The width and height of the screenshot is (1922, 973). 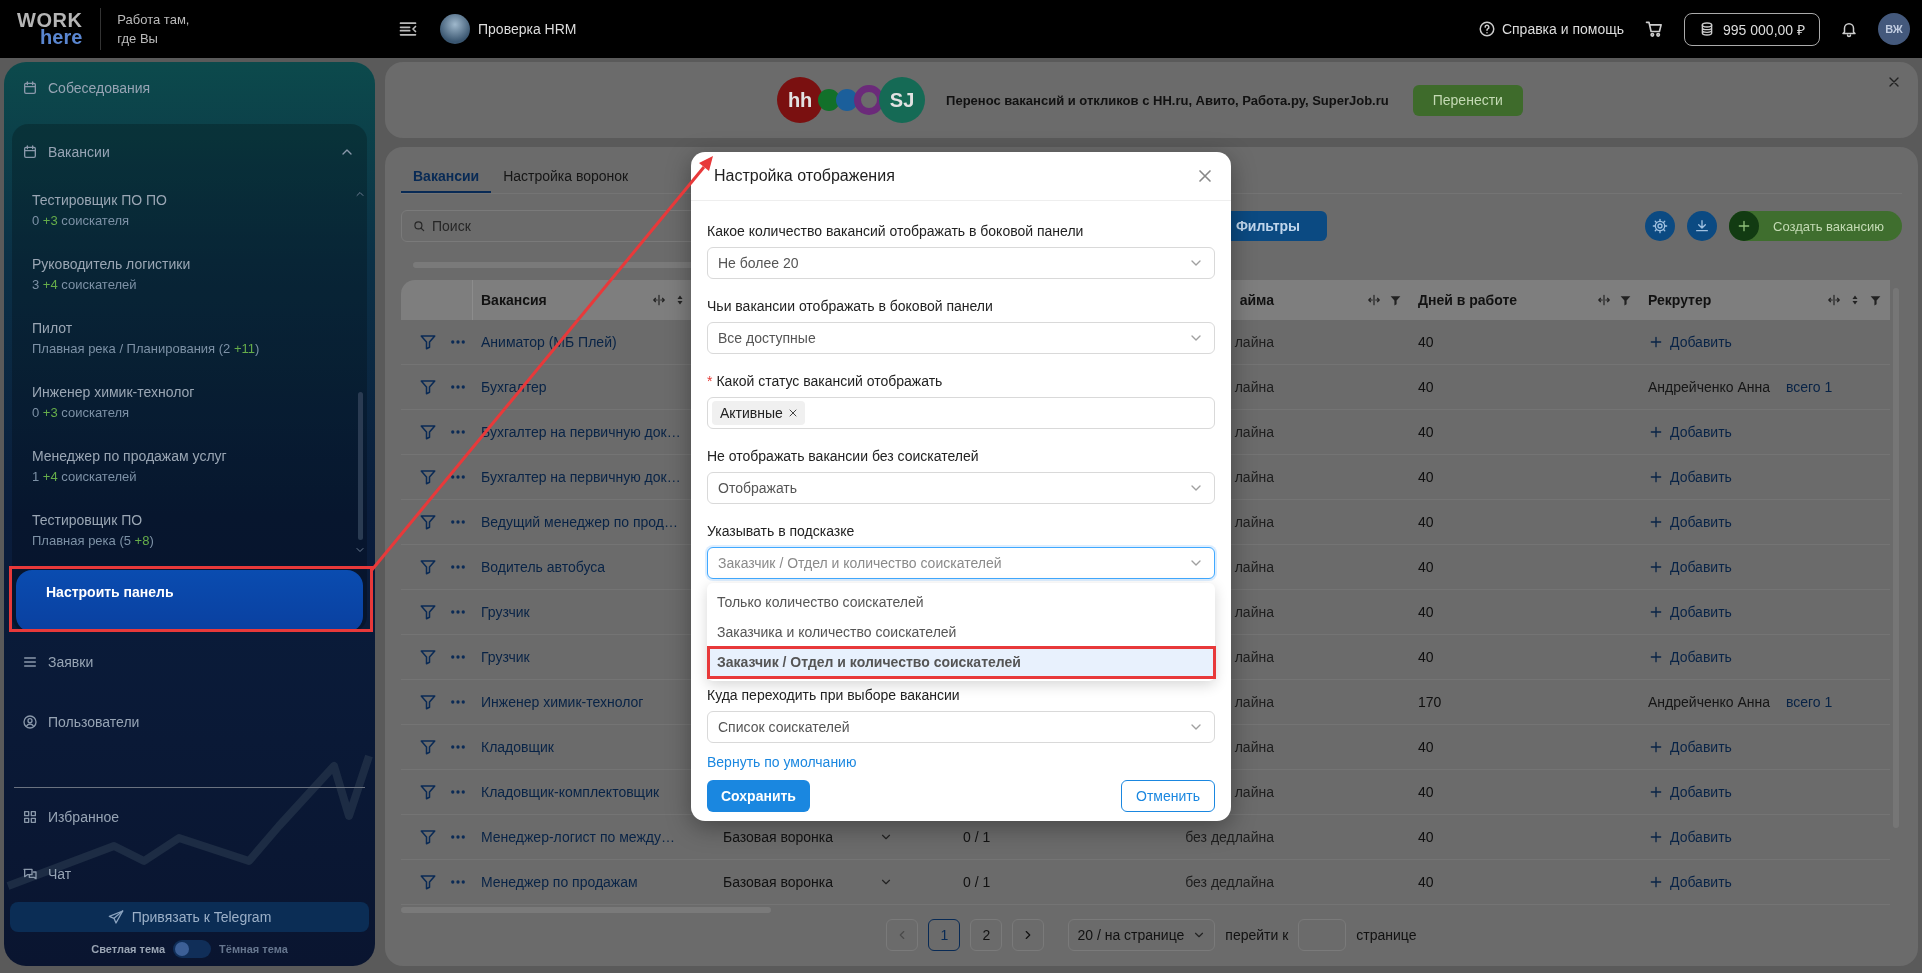 What do you see at coordinates (189, 917) in the screenshot?
I see `telegram-button: Привязать к Telegram` at bounding box center [189, 917].